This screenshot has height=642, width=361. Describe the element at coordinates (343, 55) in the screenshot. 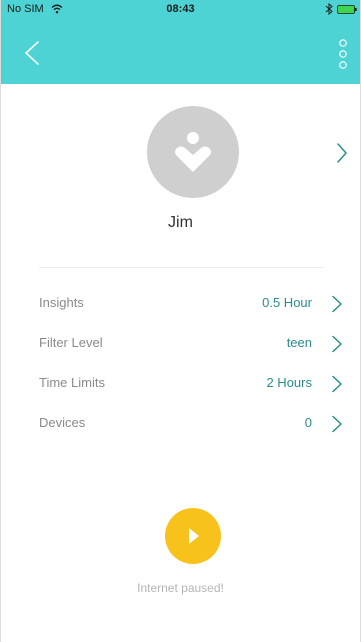

I see `more-vertical-icon` at that location.